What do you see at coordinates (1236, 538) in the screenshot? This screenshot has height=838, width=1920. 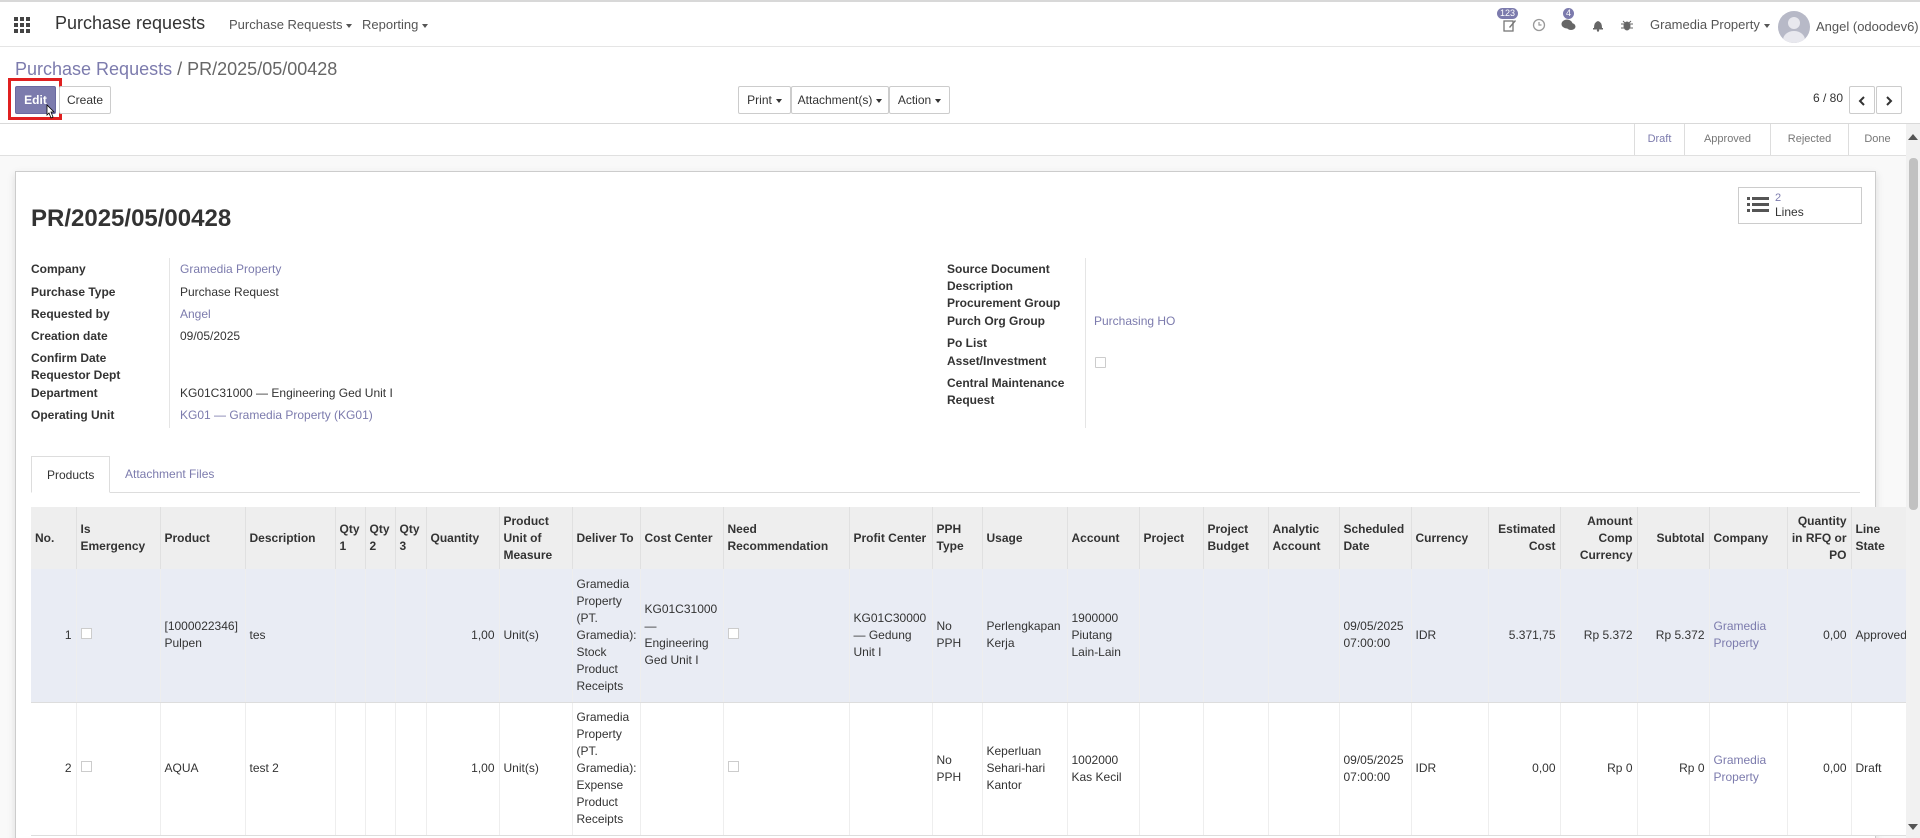 I see `col-project-budget: Project Budget` at bounding box center [1236, 538].